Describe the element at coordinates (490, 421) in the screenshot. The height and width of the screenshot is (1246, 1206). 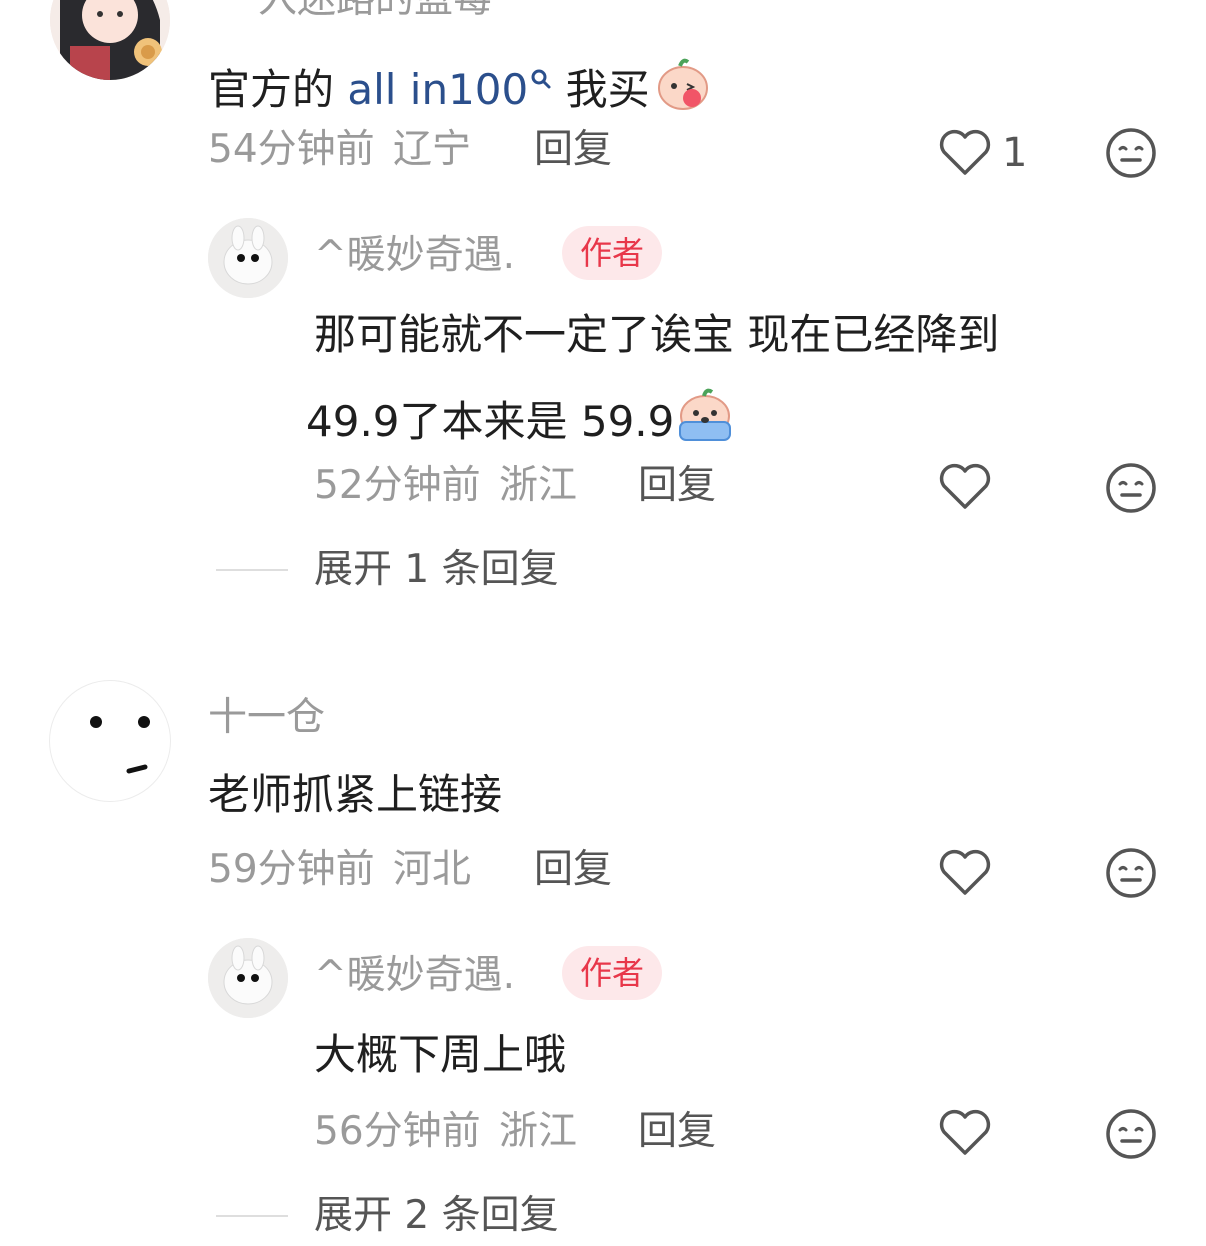
I see `reply-text-line-2: 49.9了本来是 59.9` at that location.